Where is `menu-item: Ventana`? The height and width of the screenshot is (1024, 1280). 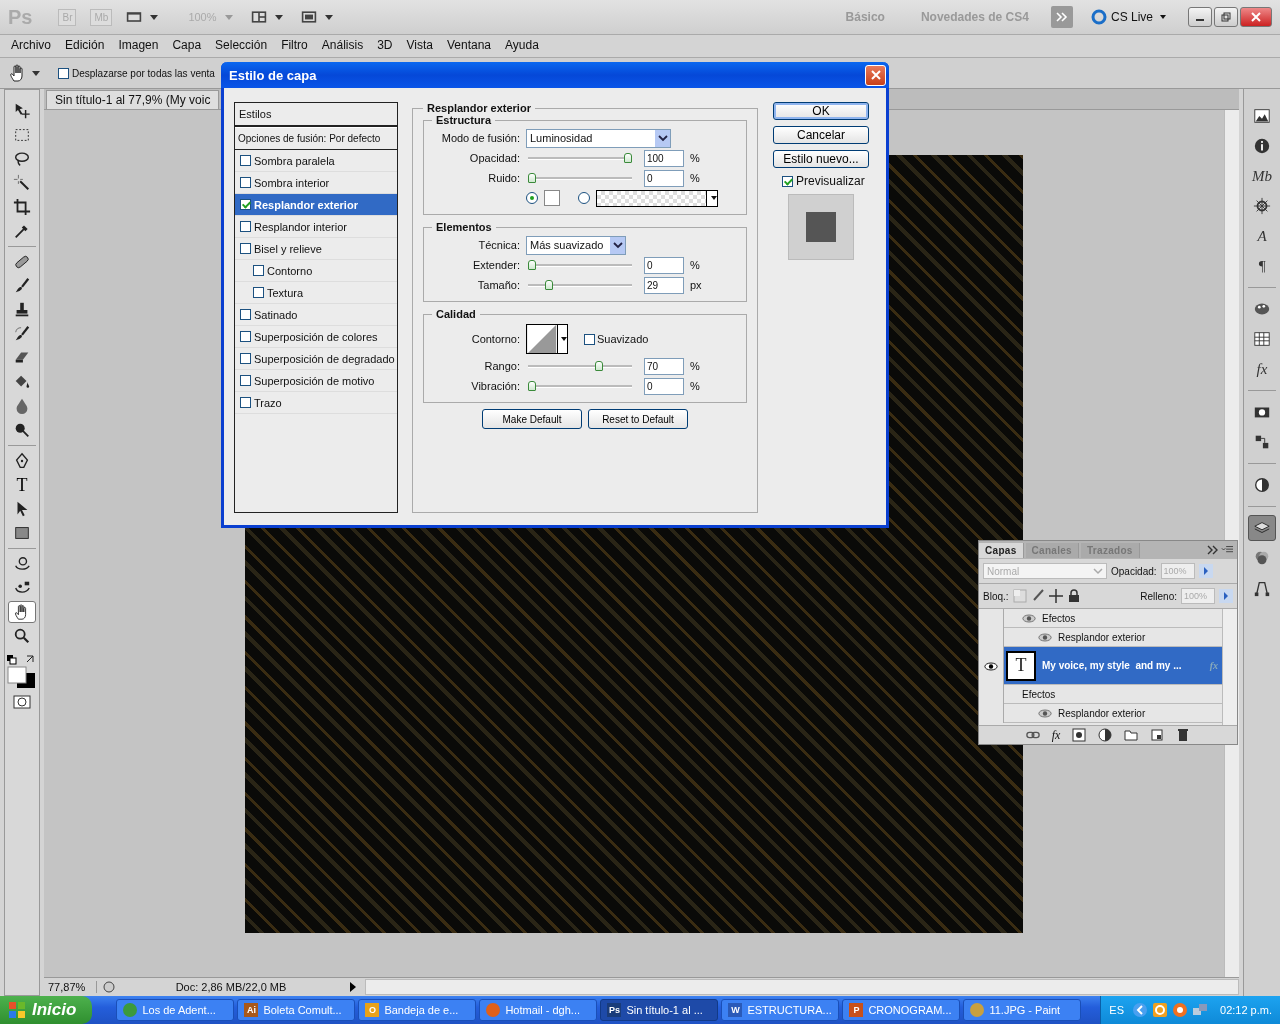
menu-item: Ventana is located at coordinates (468, 45).